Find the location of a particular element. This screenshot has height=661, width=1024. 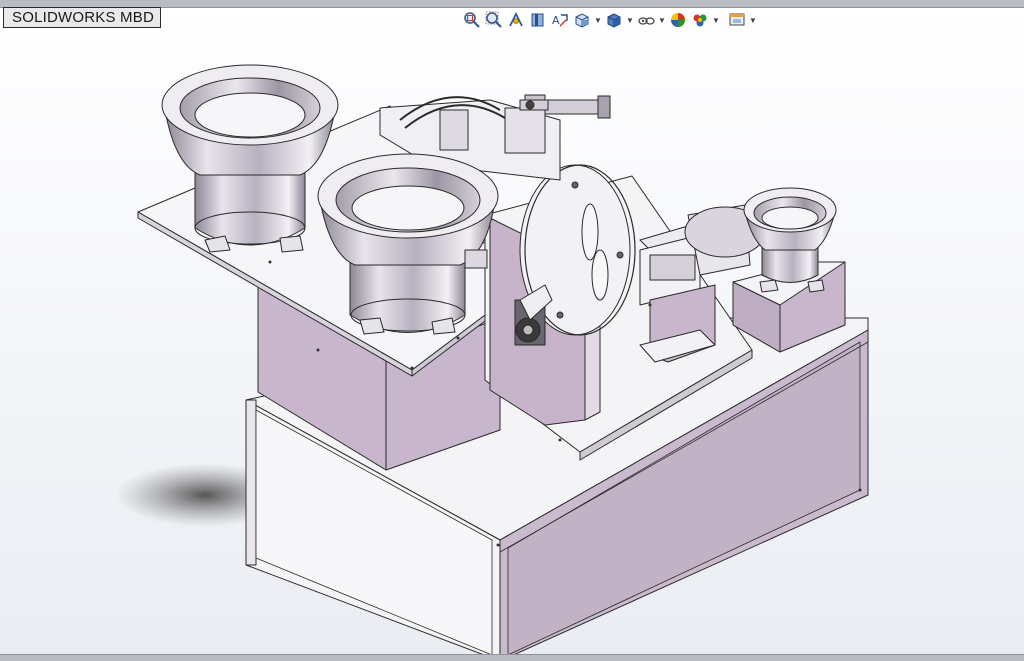

window-bottom-border is located at coordinates (512, 657).